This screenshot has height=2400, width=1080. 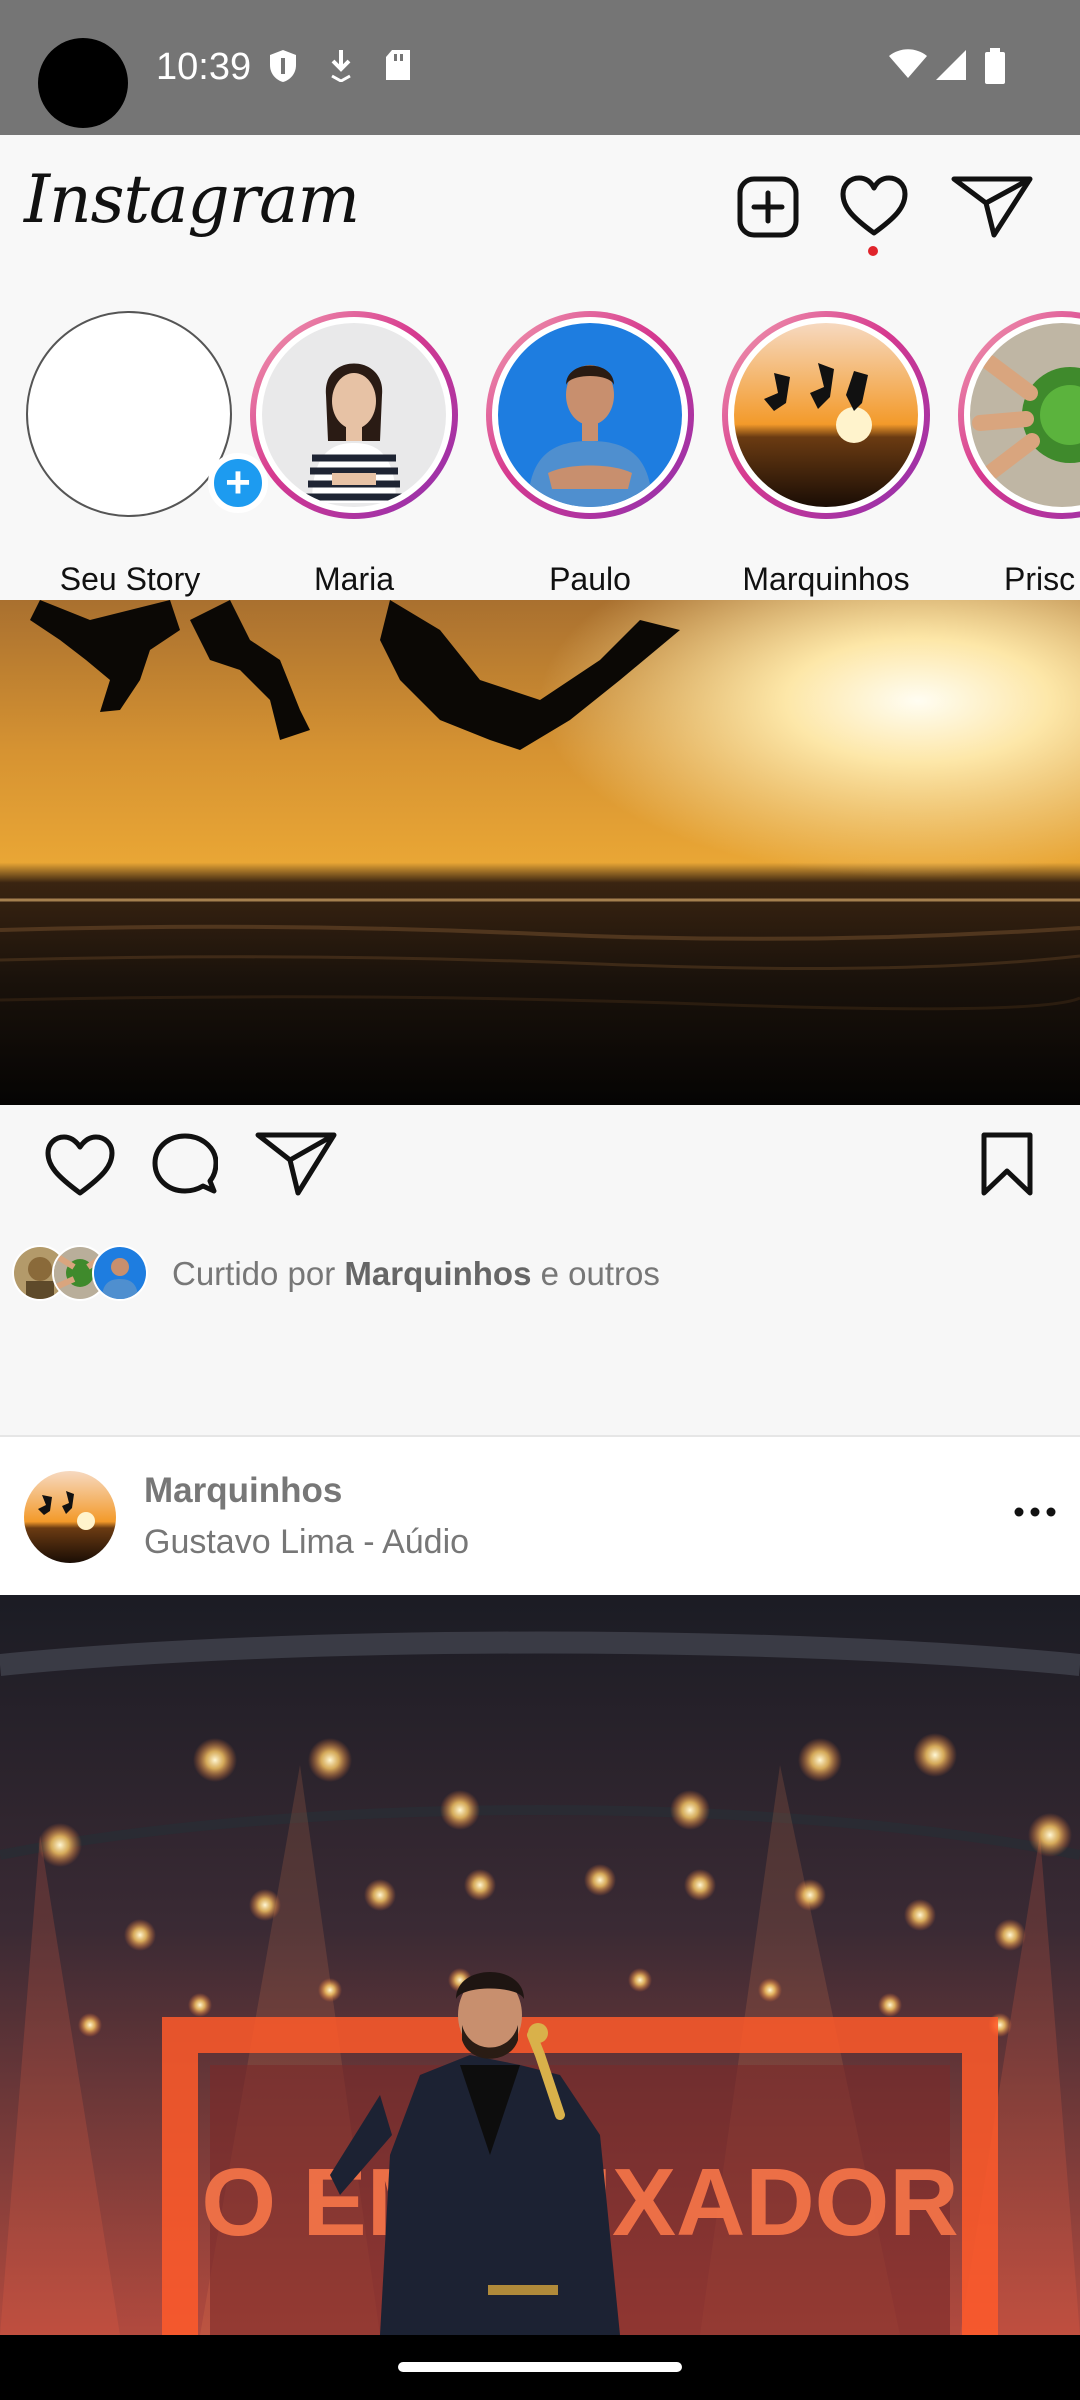 I want to click on battery-icon, so click(x=995, y=66).